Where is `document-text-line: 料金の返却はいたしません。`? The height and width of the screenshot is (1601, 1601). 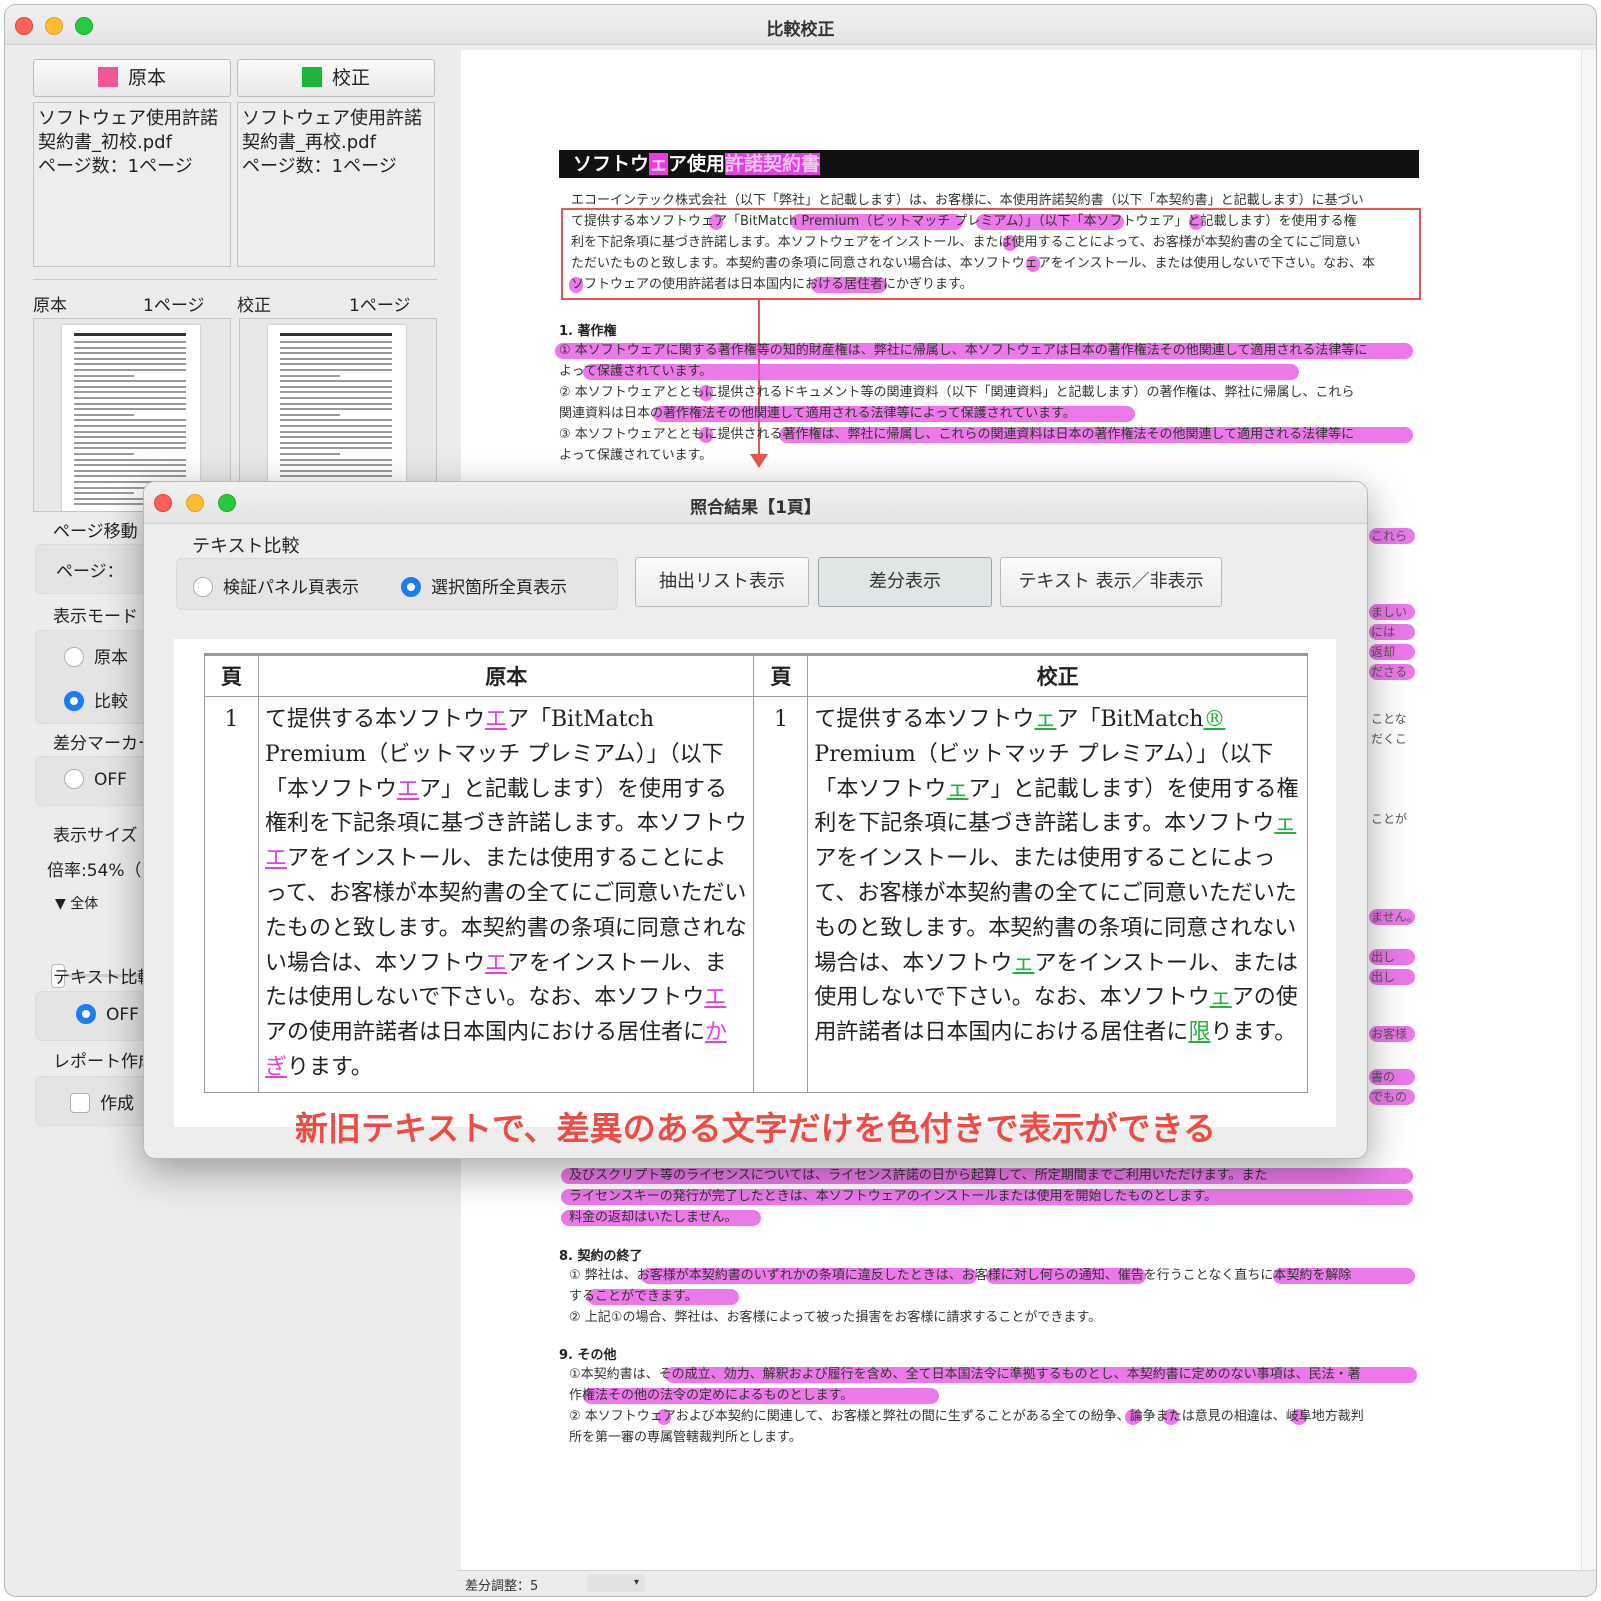
document-text-line: 料金の返却はいたしません。 is located at coordinates (653, 1217).